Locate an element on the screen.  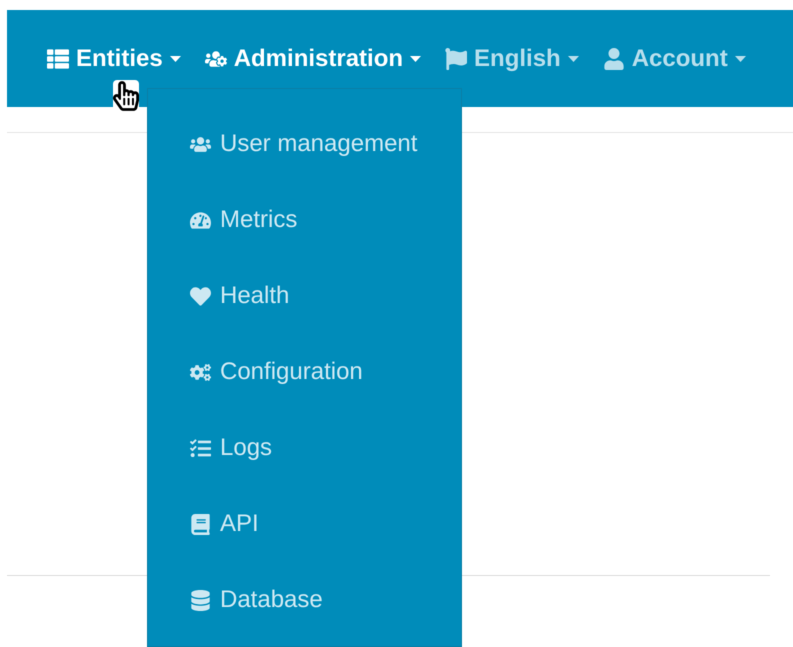
heart-icon is located at coordinates (200, 296).